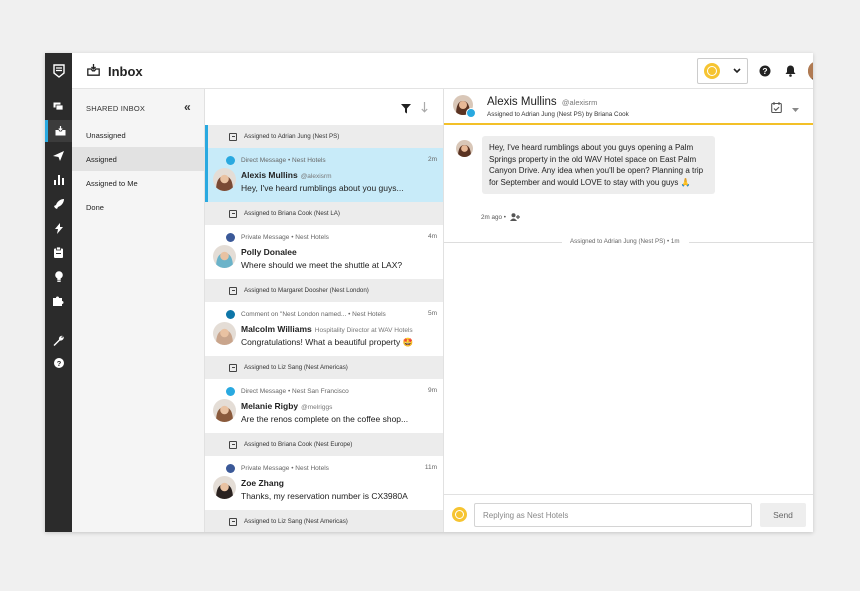 The width and height of the screenshot is (860, 591). What do you see at coordinates (810, 71) in the screenshot?
I see `user-avatar` at bounding box center [810, 71].